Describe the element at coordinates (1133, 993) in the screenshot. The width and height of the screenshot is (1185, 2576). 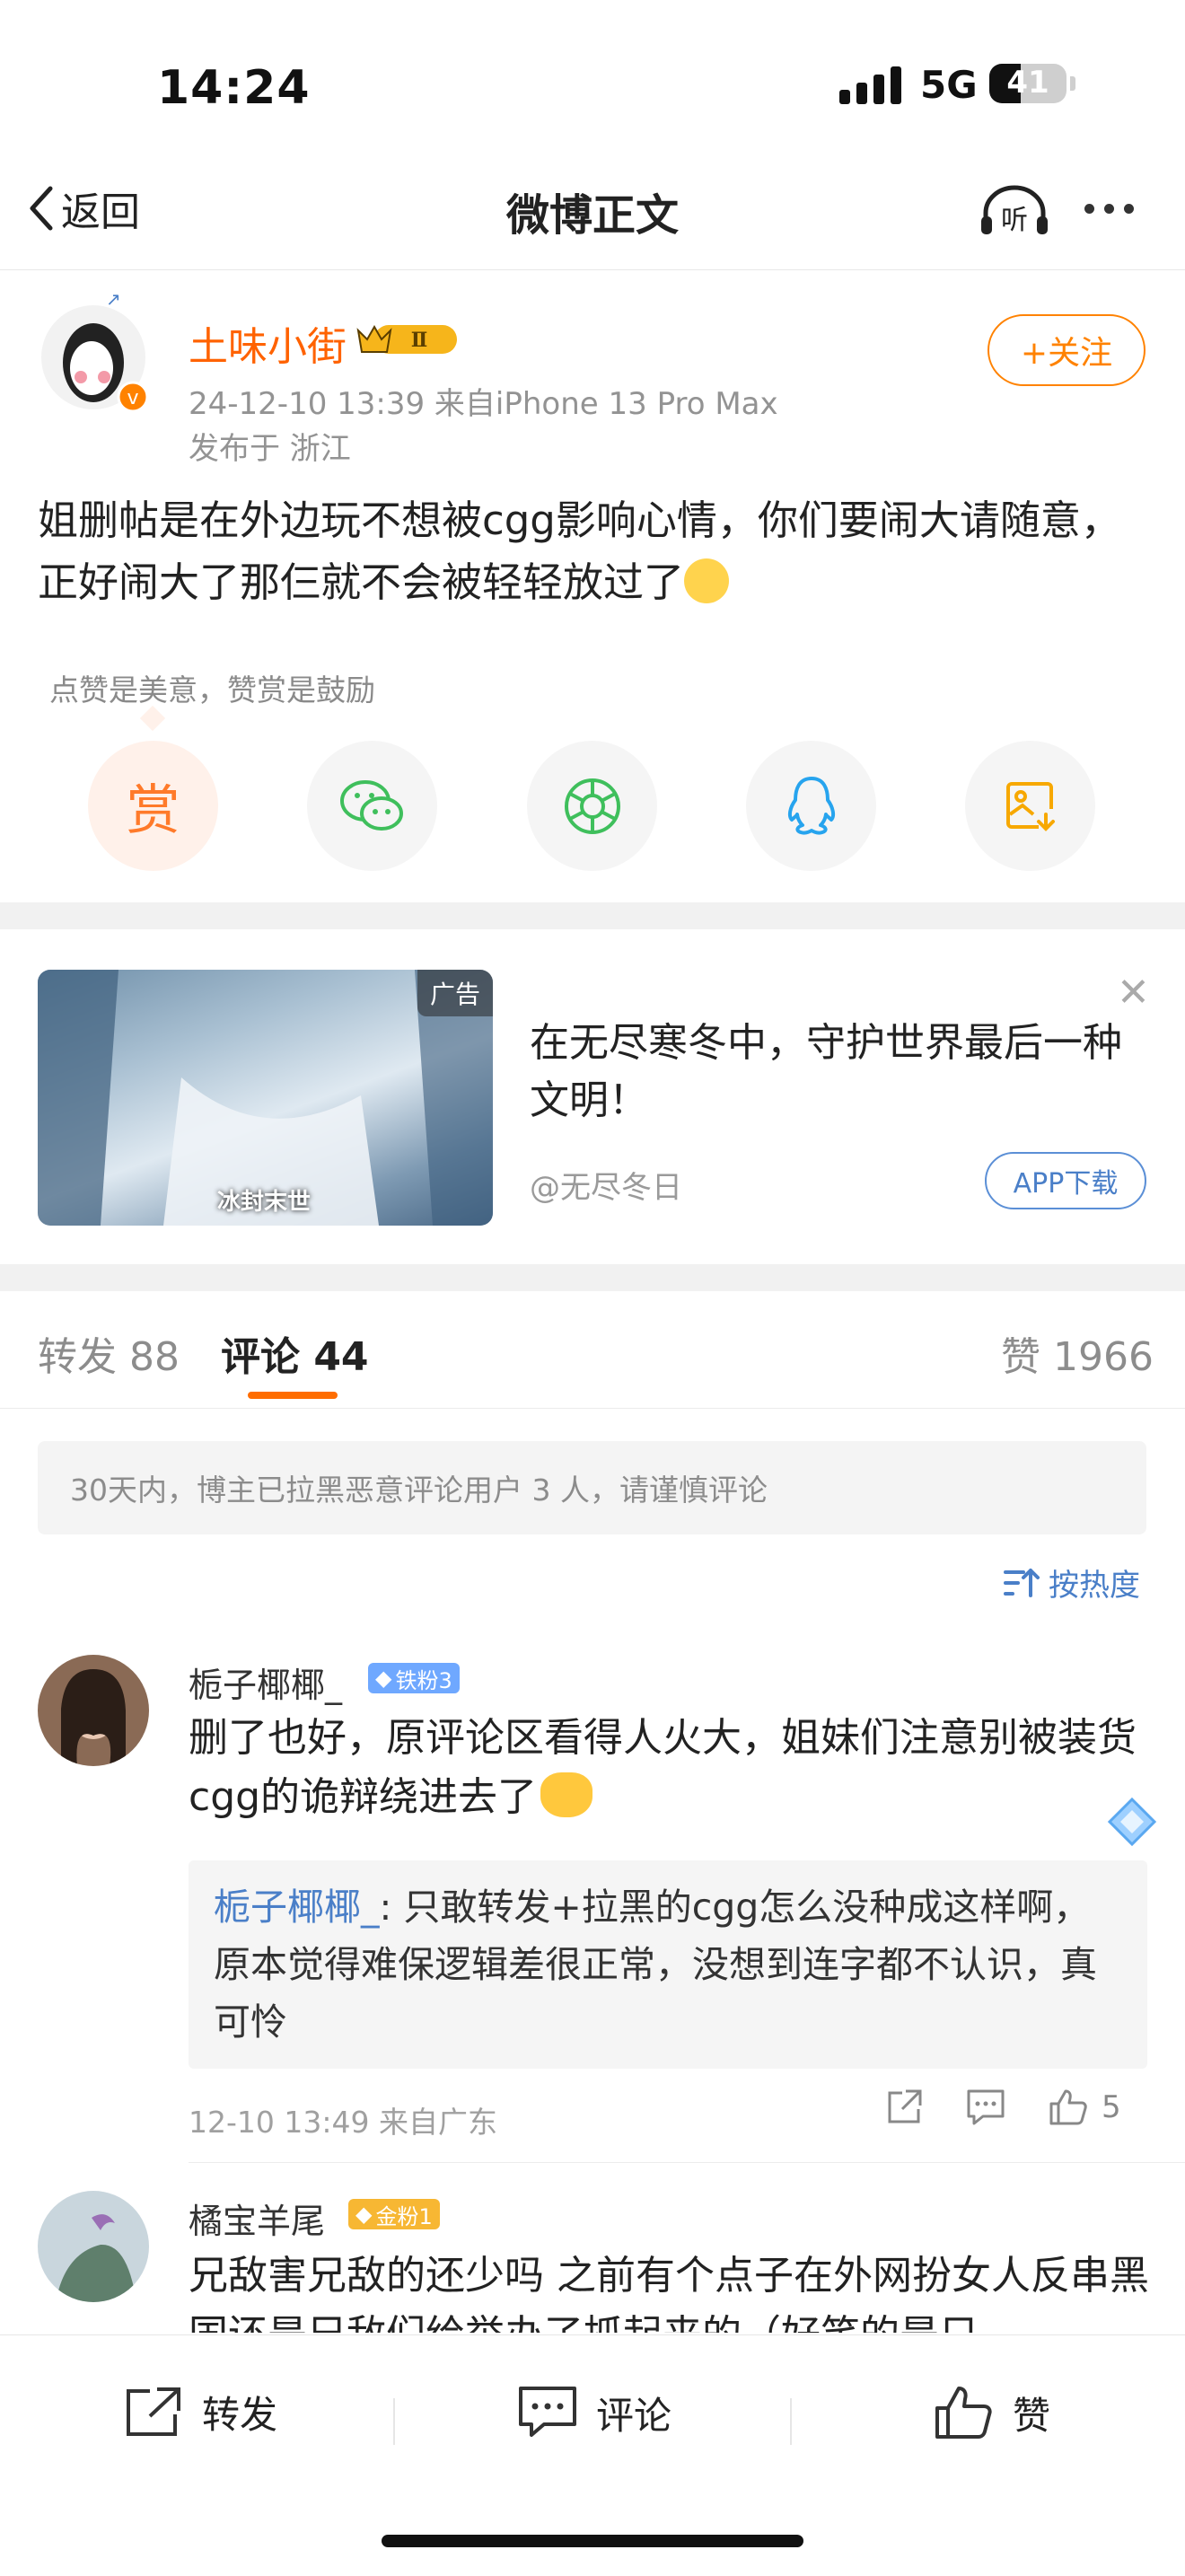
I see `close-icon: ✕` at that location.